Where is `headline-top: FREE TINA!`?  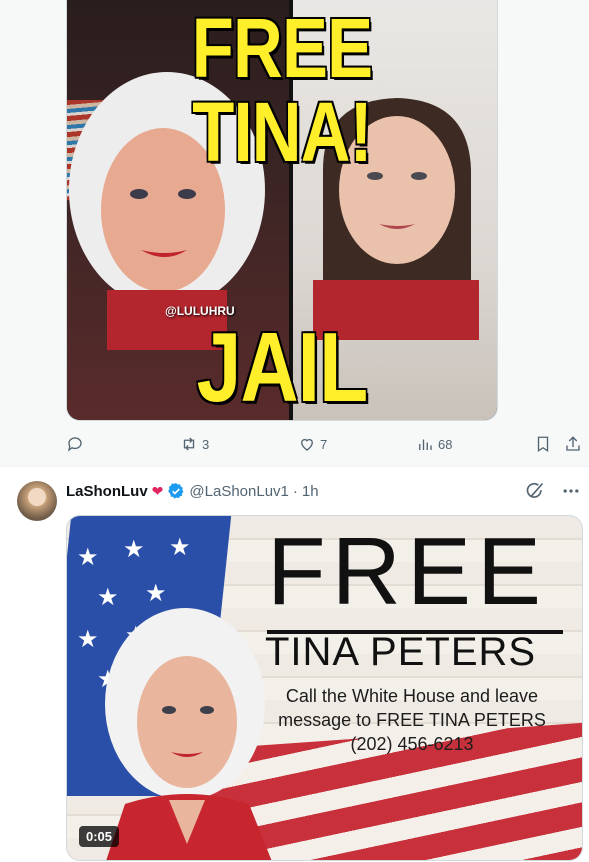 headline-top: FREE TINA! is located at coordinates (282, 90).